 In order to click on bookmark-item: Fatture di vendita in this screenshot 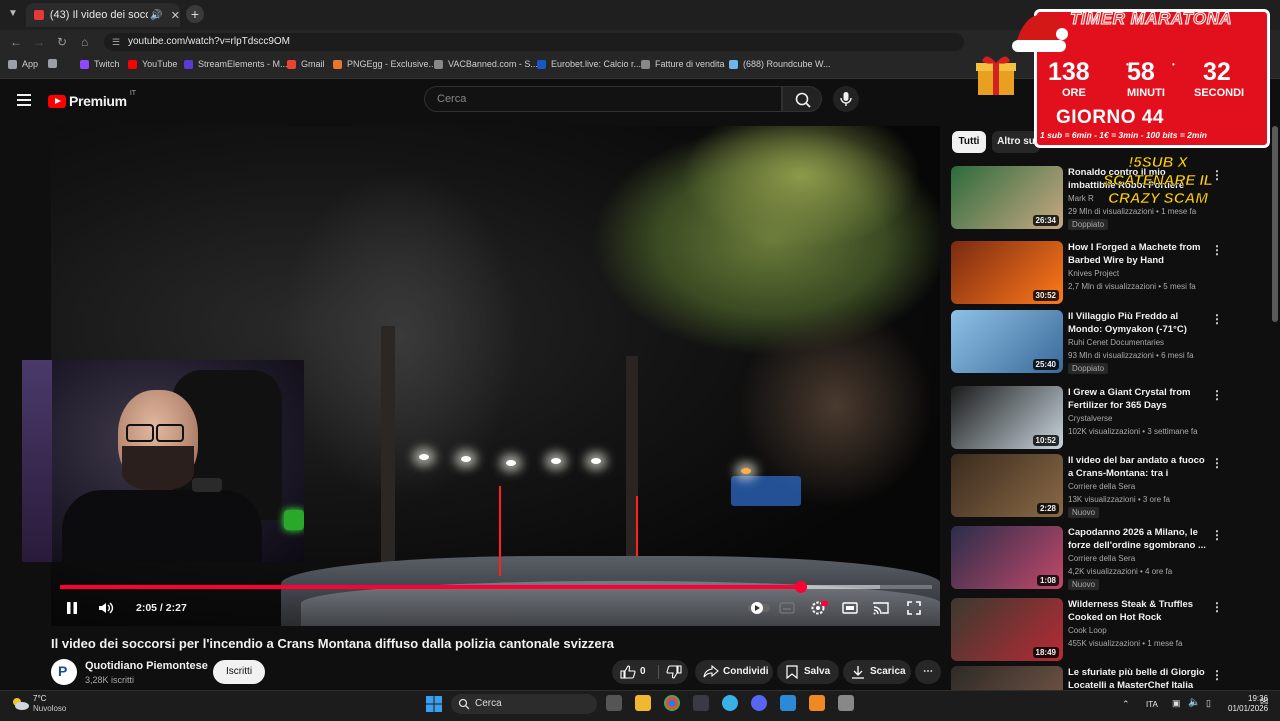, I will do `click(683, 64)`.